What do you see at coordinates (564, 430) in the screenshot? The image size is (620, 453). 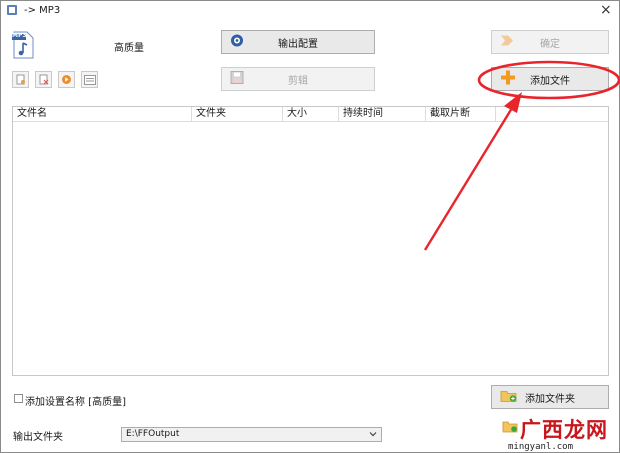 I see `watermark-text: 广西龙网` at bounding box center [564, 430].